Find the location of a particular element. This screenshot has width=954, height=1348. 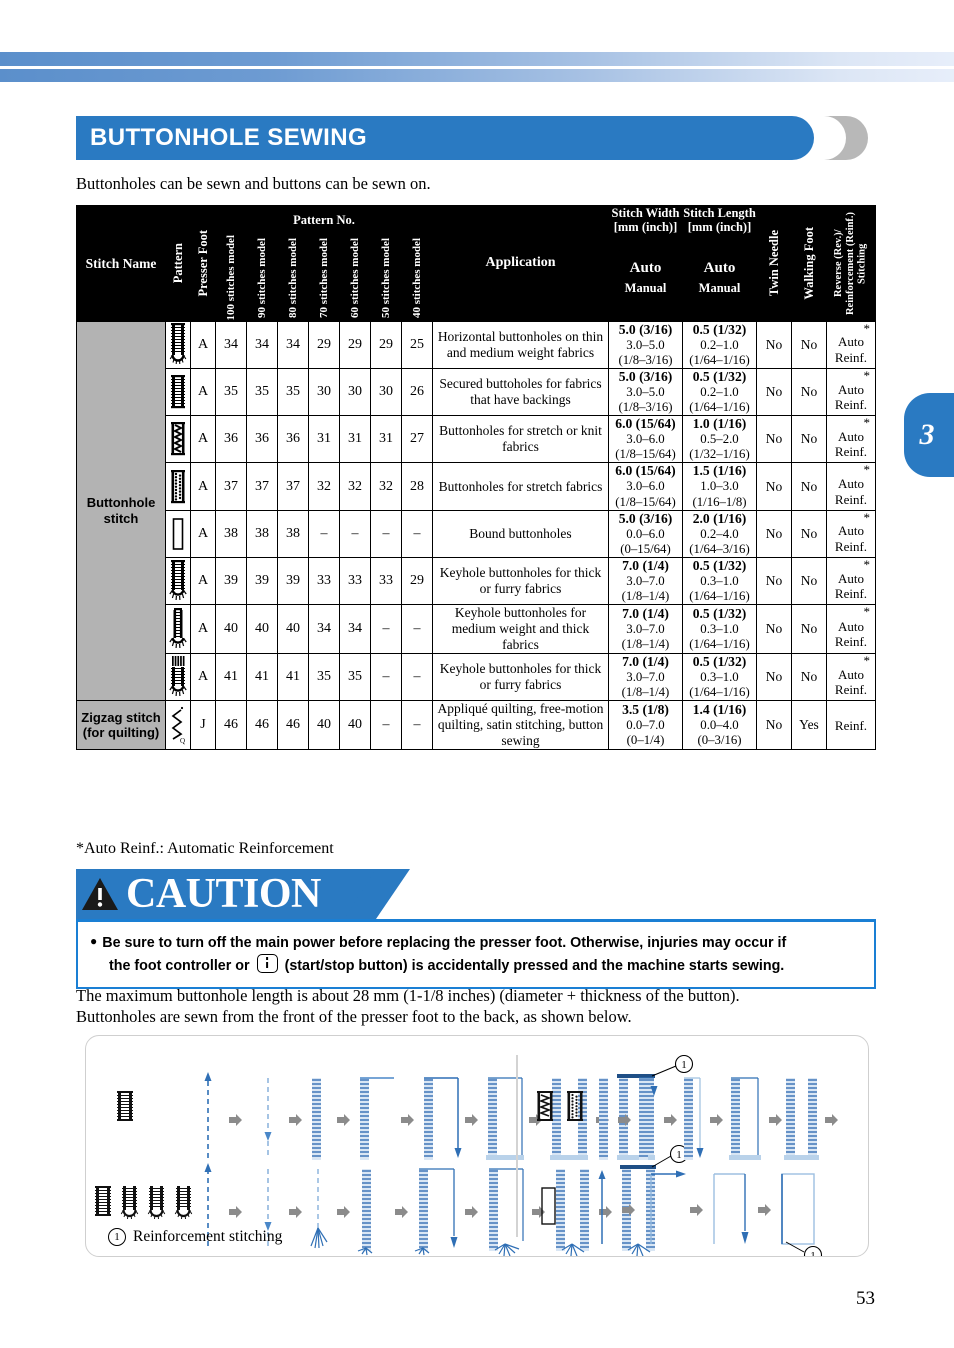

pattern-no-80: 34 is located at coordinates (293, 344).